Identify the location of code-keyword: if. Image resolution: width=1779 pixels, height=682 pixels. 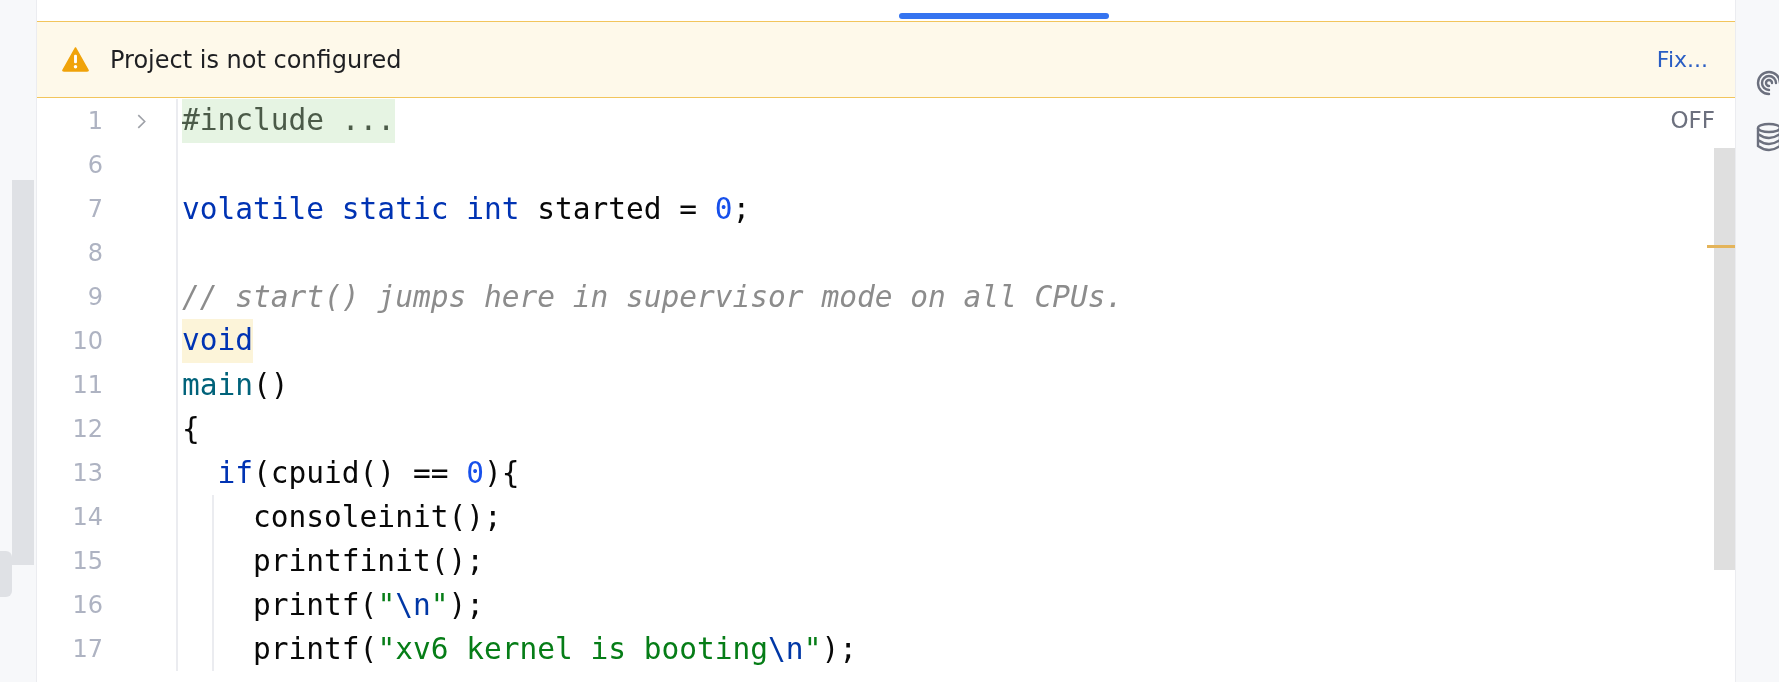
(235, 473).